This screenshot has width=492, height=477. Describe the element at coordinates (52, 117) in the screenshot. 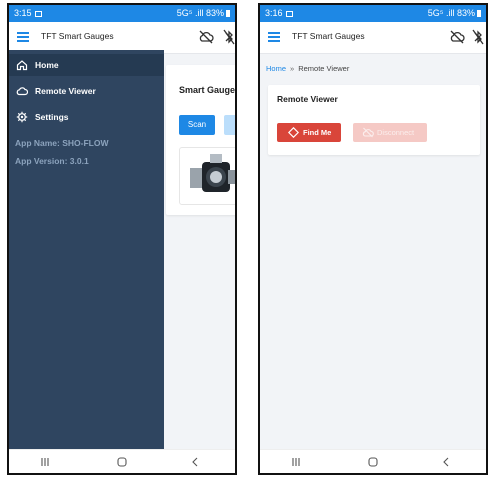

I see `drawer-item-label: Settings` at that location.